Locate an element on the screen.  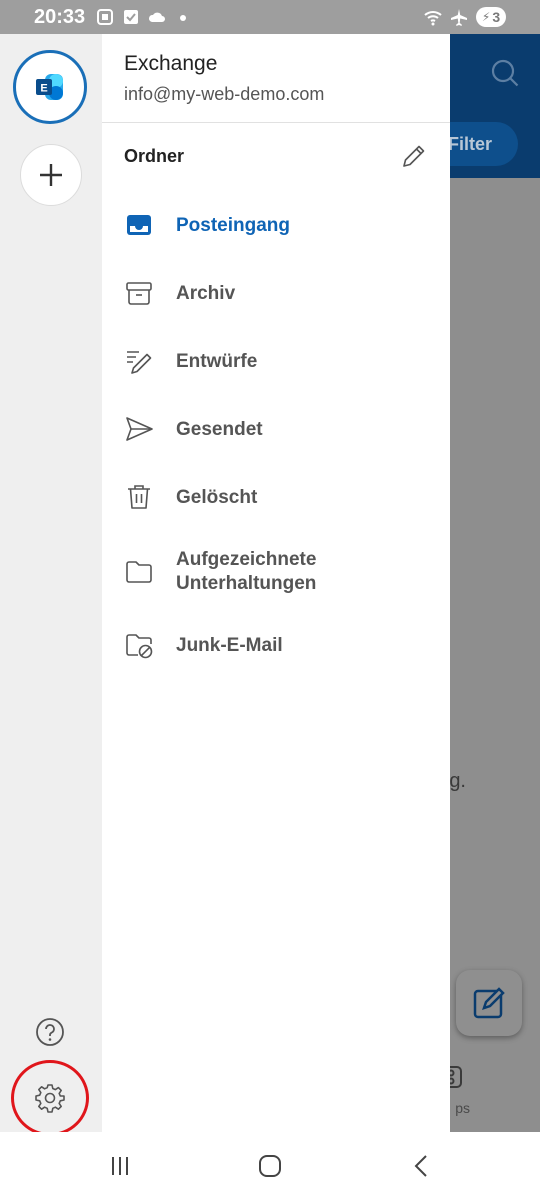
airplane-icon is located at coordinates (459, 17).